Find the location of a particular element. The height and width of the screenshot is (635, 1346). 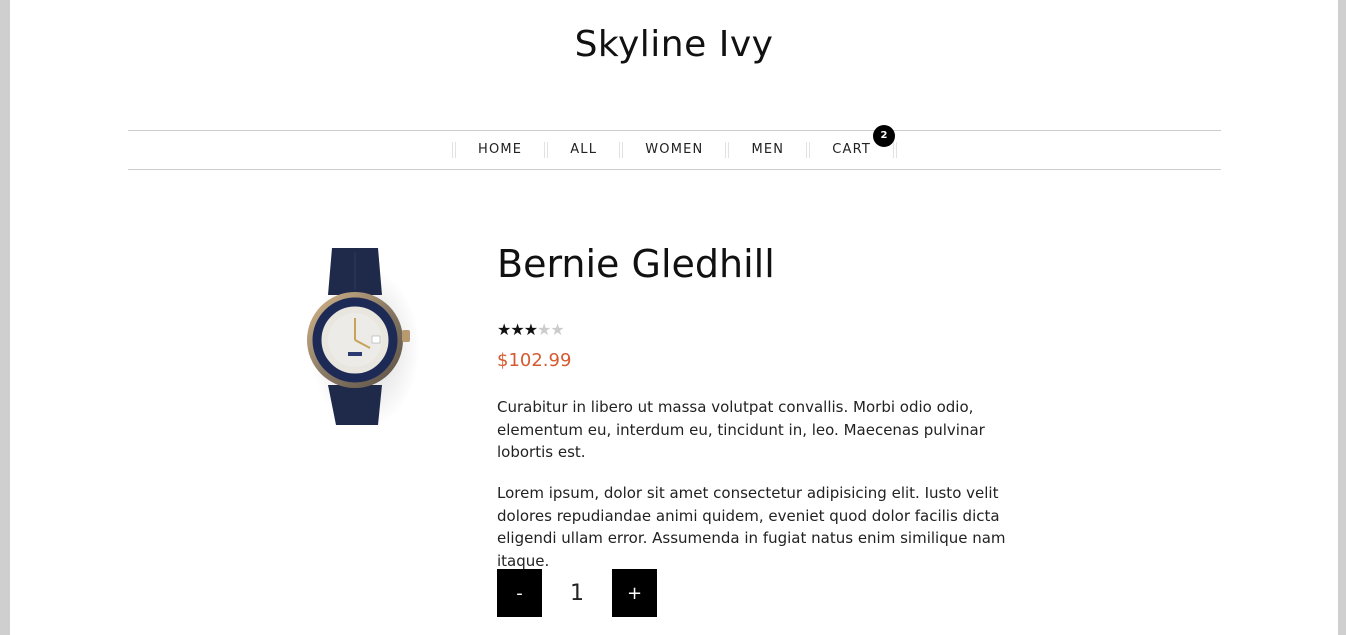

increase-quantity-button: + is located at coordinates (634, 593).